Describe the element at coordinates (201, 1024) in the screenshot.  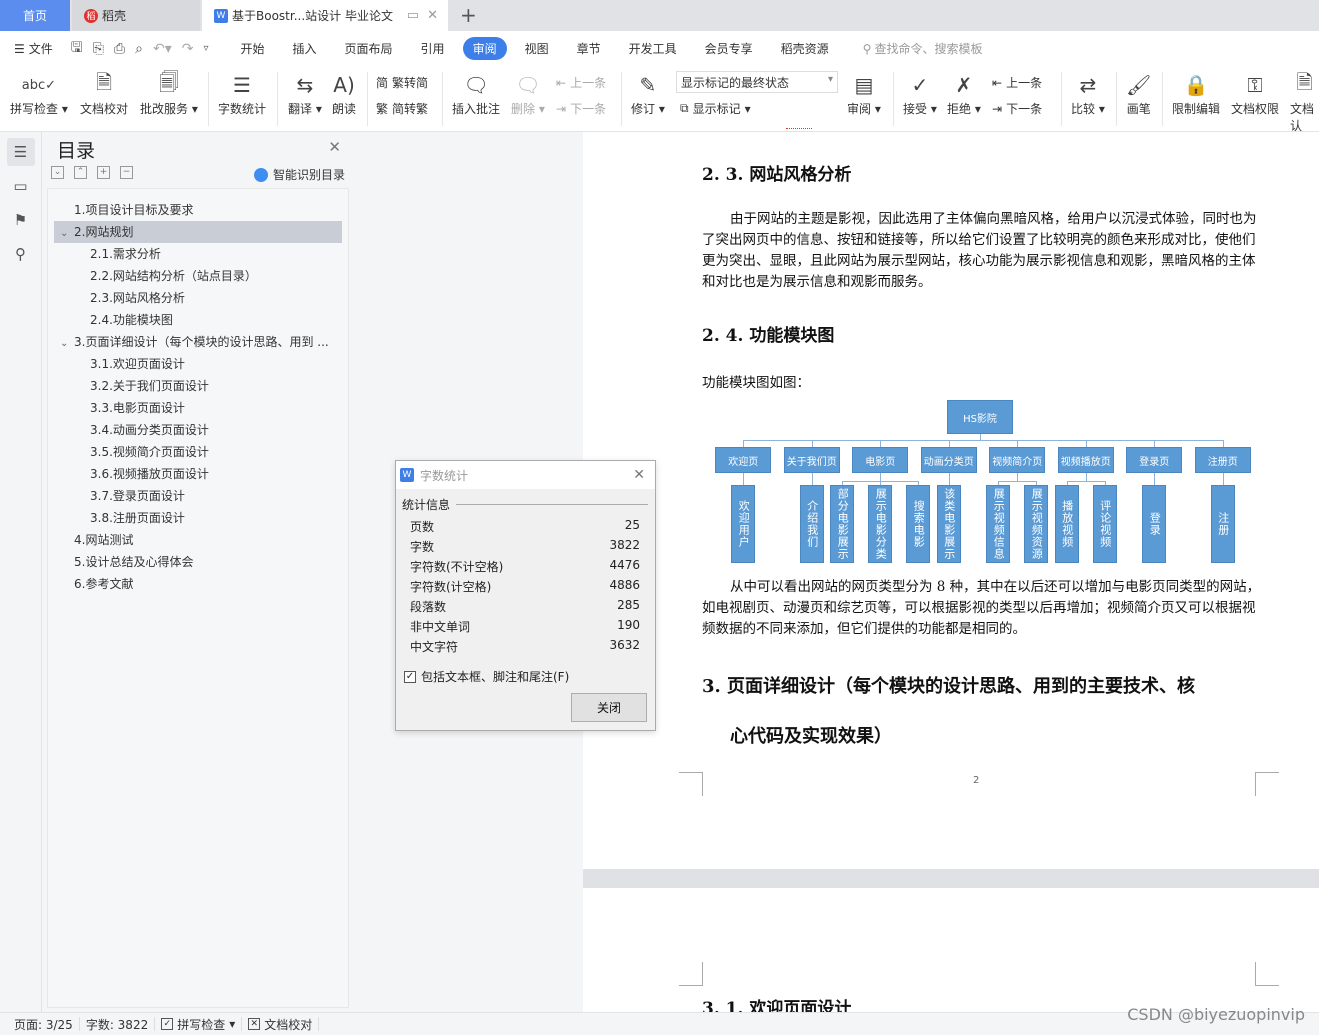
I see `spell-check-status-label: 拼写检查` at that location.